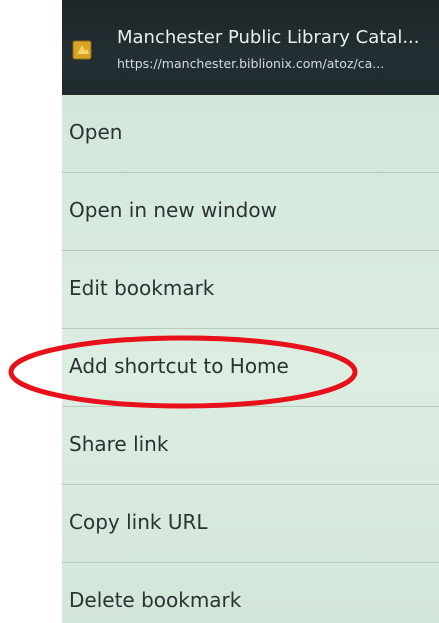  What do you see at coordinates (119, 444) in the screenshot?
I see `menu-item-label: Share link` at bounding box center [119, 444].